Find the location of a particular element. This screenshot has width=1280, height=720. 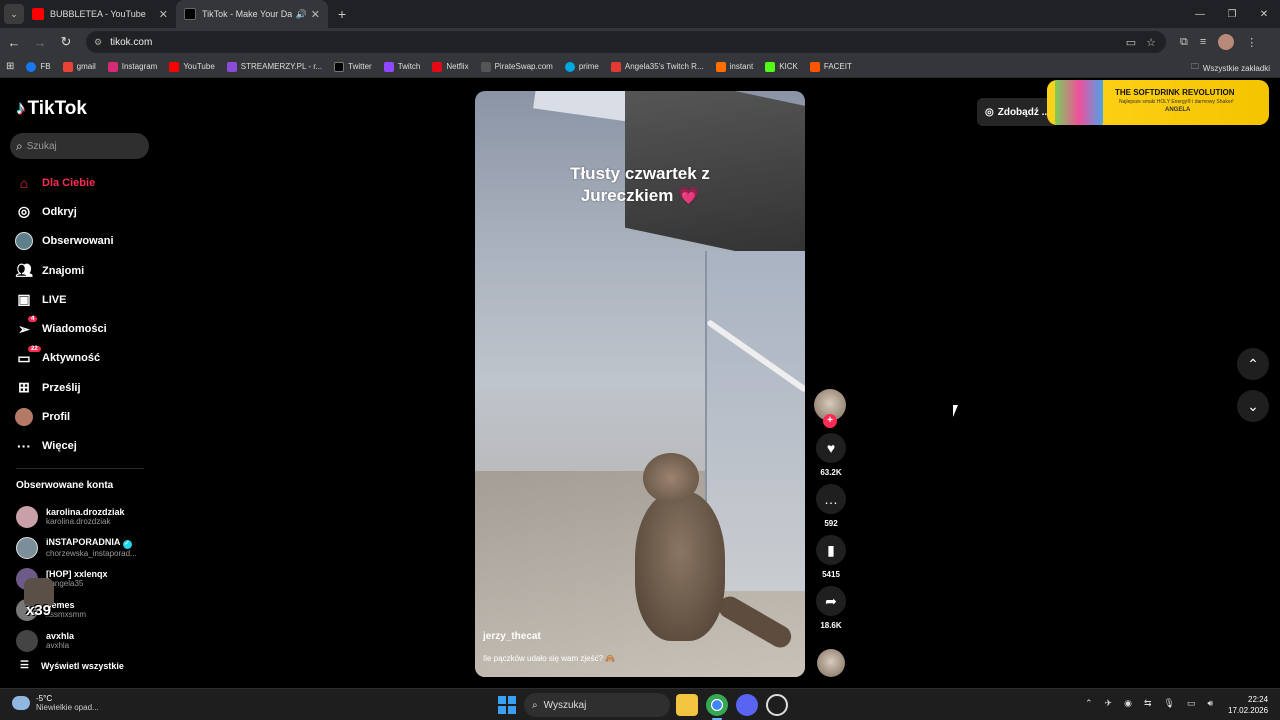

previous-video-button: ⌃ is located at coordinates (1253, 364).